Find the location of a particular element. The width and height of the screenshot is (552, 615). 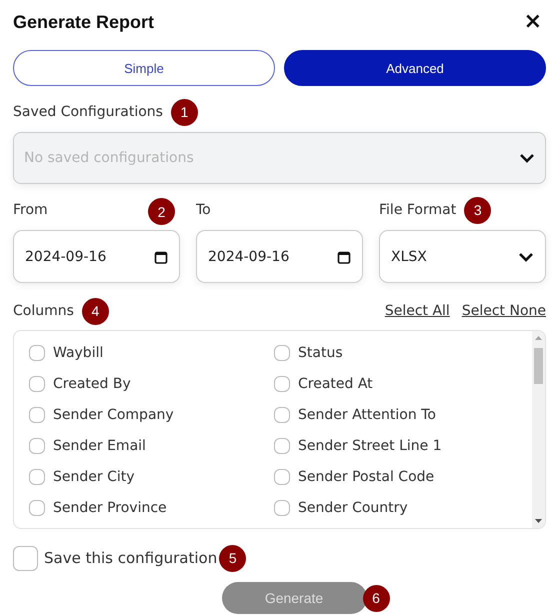

checkbox-label: Sender Attention To is located at coordinates (367, 415).